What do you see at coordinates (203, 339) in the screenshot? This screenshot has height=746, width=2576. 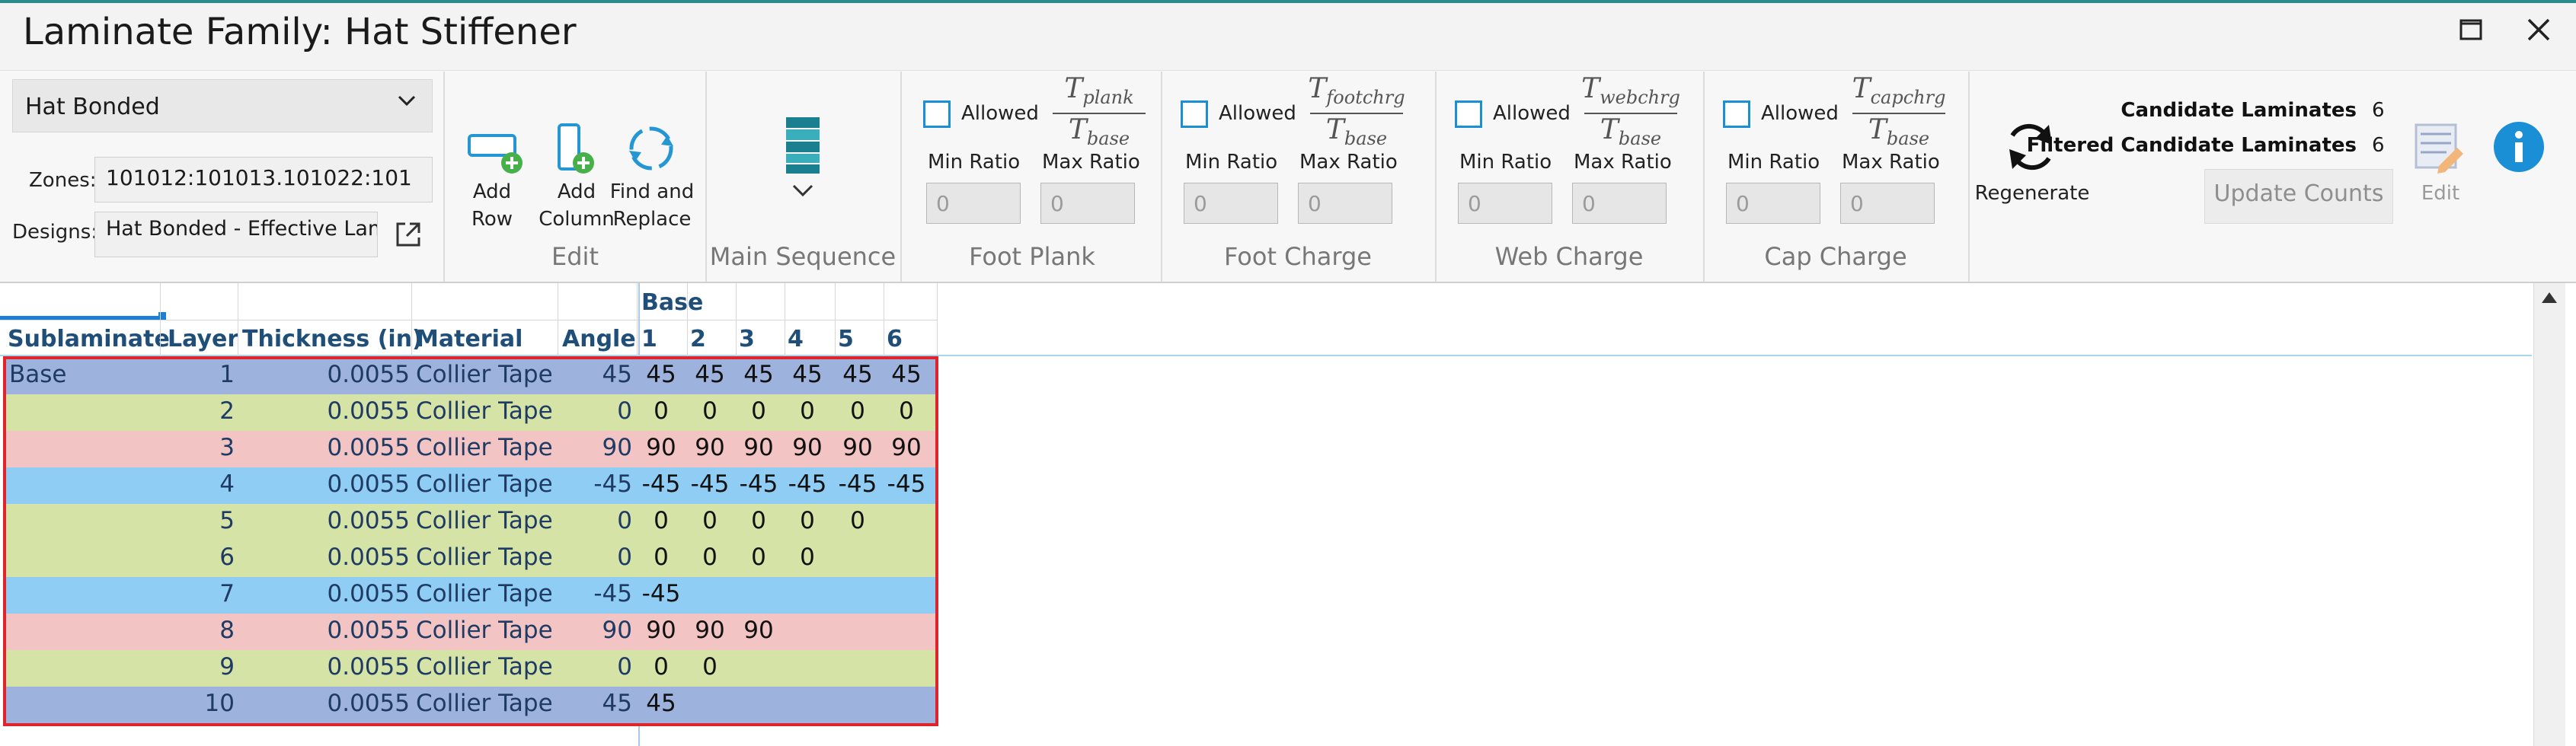 I see `column-header: Layer` at bounding box center [203, 339].